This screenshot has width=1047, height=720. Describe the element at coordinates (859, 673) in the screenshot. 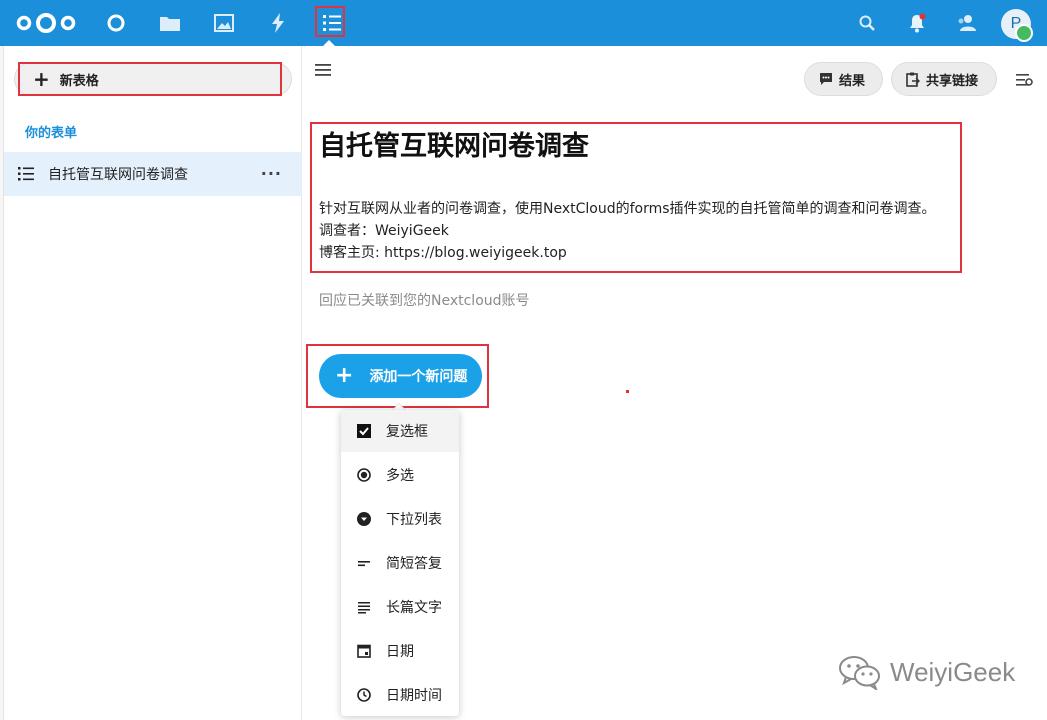

I see `wechat-icon` at that location.